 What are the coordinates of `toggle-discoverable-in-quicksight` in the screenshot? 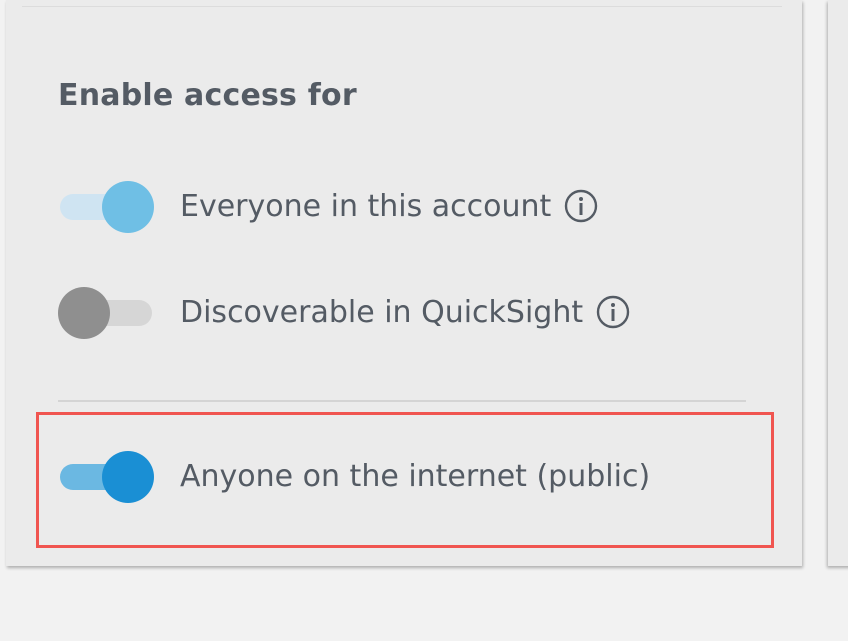 It's located at (106, 312).